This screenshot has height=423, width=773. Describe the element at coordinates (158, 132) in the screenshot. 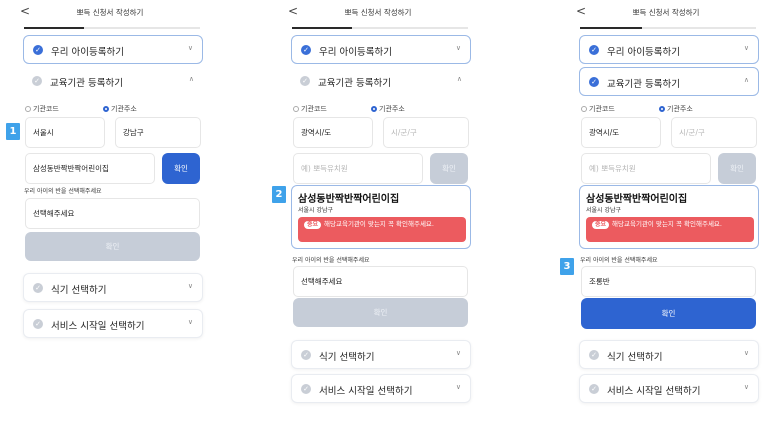

I see `district-select: 강남구` at that location.